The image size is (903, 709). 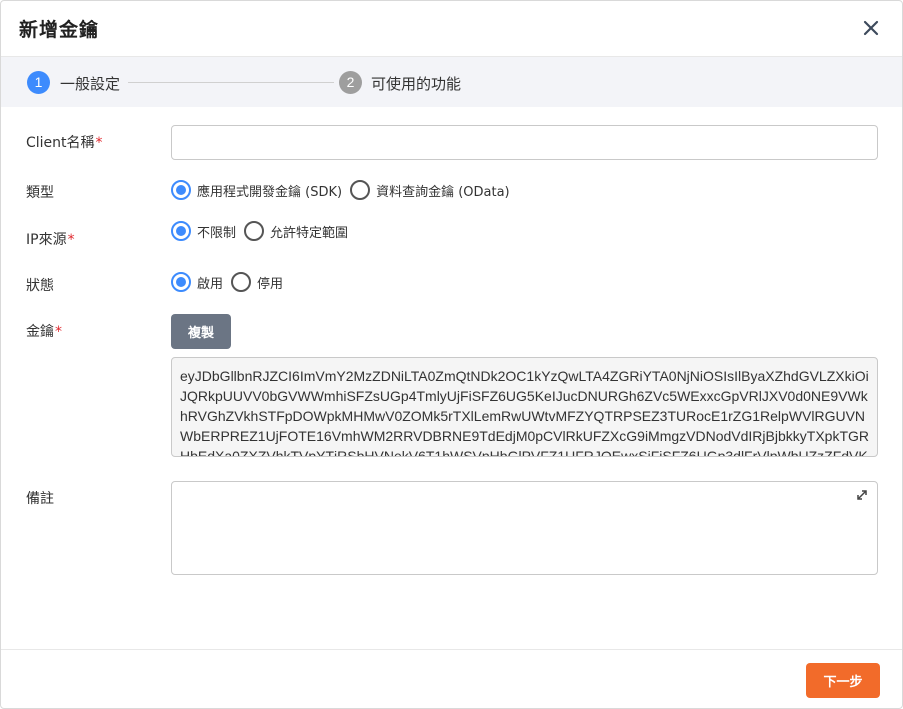 What do you see at coordinates (210, 284) in the screenshot?
I see `radio-label: 啟用` at bounding box center [210, 284].